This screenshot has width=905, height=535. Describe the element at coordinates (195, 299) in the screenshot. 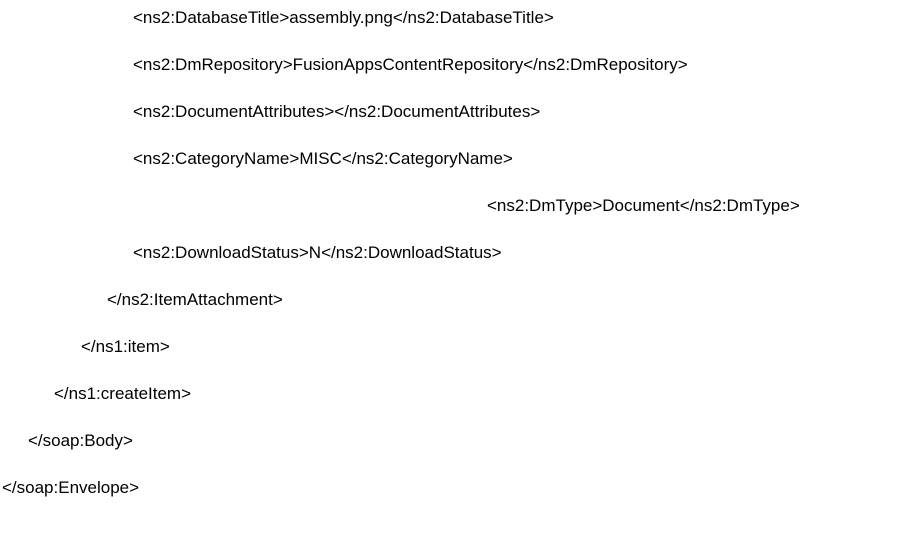

I see `xml-line-item-attachment-close: </ns2:ItemAttachment>` at that location.